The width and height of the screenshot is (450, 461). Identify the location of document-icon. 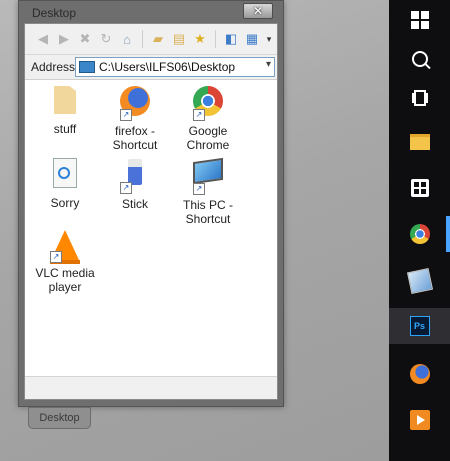
(65, 173).